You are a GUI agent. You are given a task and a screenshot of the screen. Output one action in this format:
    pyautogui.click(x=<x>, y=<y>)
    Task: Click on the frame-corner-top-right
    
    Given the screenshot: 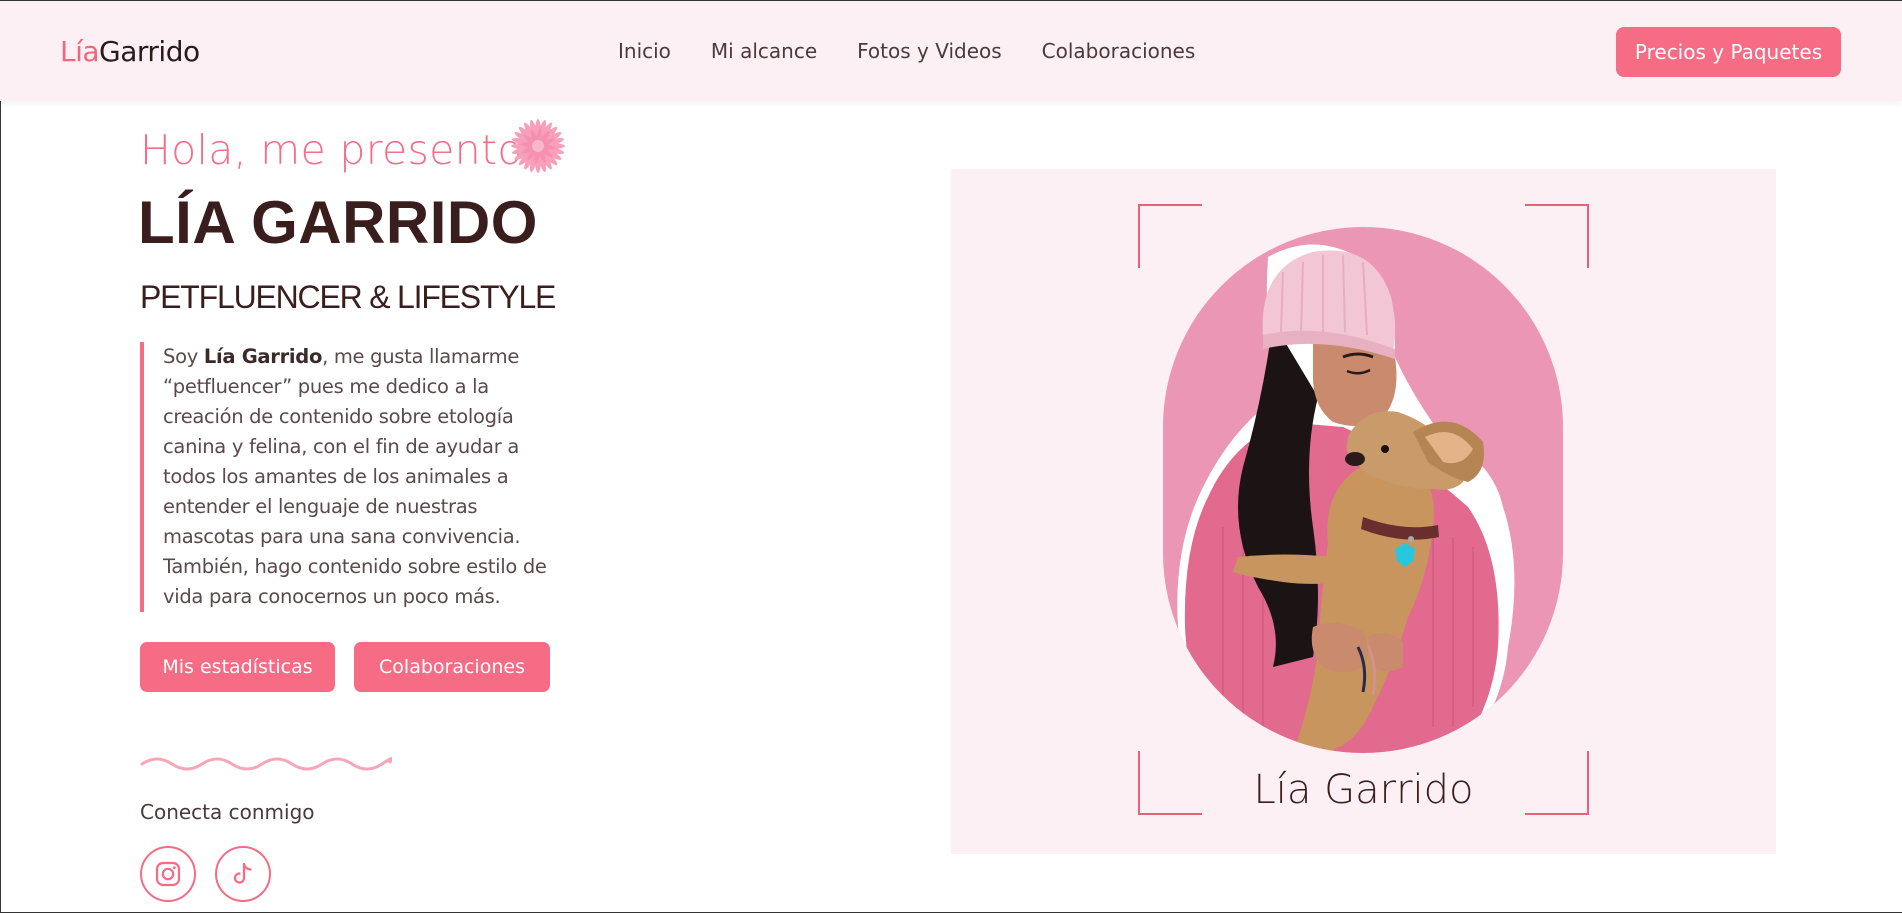 What is the action you would take?
    pyautogui.click(x=1557, y=236)
    